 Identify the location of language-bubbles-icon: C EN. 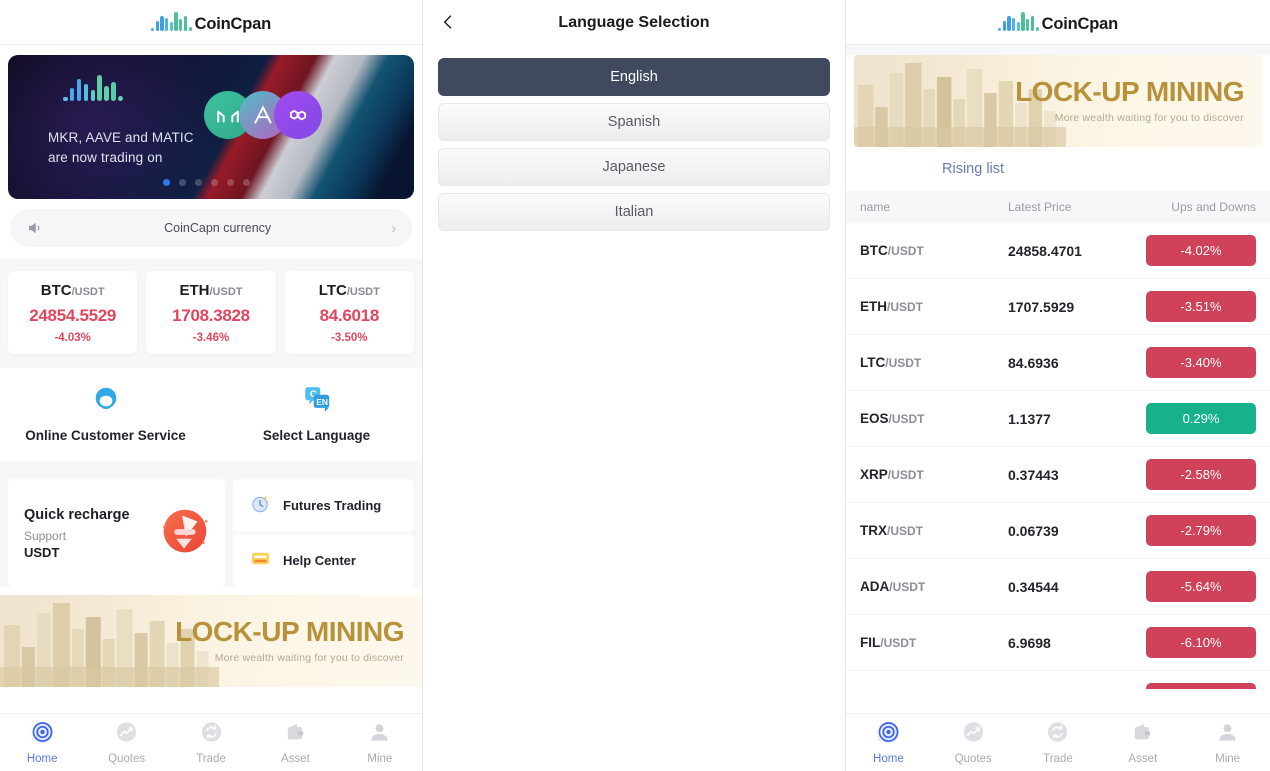
(317, 401).